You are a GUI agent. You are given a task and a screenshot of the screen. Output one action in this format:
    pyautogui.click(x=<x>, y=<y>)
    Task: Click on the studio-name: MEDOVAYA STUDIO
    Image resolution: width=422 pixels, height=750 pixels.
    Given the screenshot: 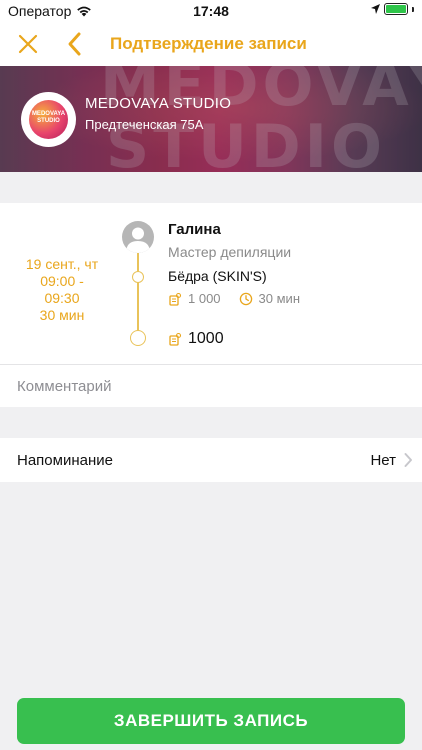 What is the action you would take?
    pyautogui.click(x=158, y=103)
    